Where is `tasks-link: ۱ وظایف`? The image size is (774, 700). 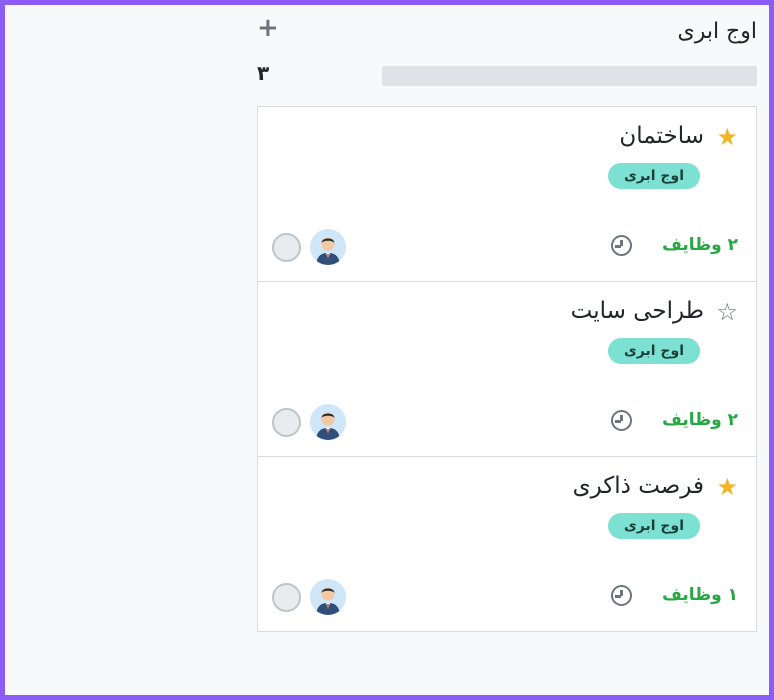 tasks-link: ۱ وظایف is located at coordinates (700, 595).